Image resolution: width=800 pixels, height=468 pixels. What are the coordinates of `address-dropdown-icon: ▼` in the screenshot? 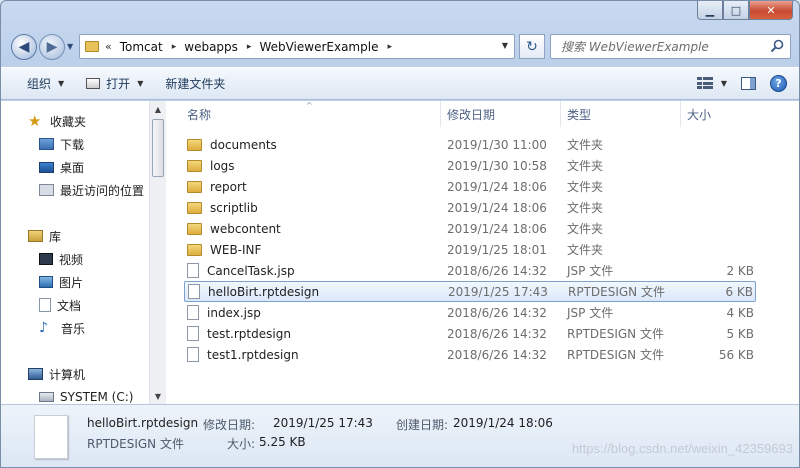 It's located at (505, 45).